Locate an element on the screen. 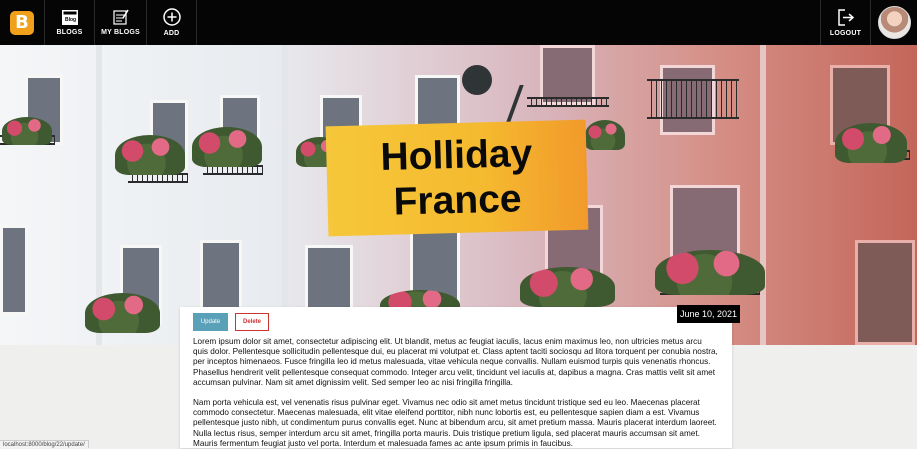 The height and width of the screenshot is (449, 917). nav-item-label: BLOGS is located at coordinates (69, 32).